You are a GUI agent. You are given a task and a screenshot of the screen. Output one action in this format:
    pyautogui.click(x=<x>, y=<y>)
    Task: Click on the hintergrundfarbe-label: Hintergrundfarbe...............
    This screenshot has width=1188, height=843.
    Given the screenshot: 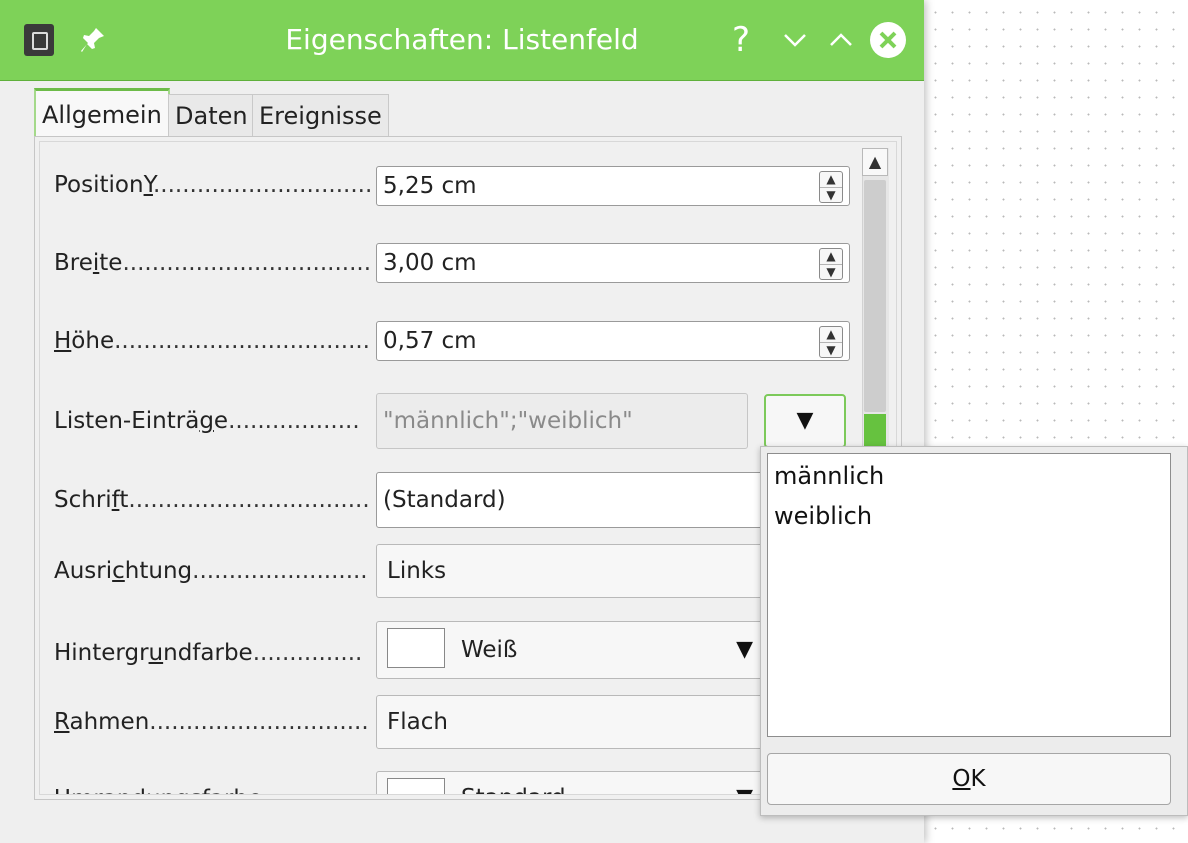 What is the action you would take?
    pyautogui.click(x=208, y=653)
    